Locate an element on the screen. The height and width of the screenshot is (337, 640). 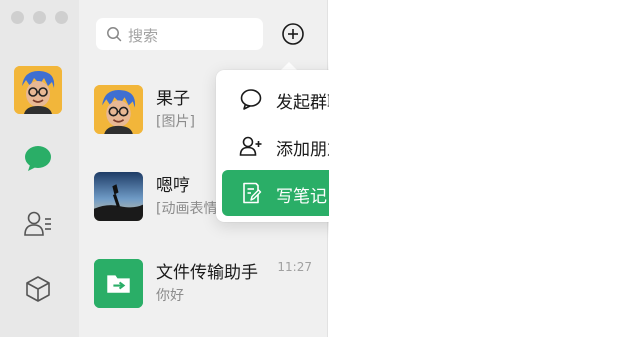
chat-time: 11:27 is located at coordinates (294, 267).